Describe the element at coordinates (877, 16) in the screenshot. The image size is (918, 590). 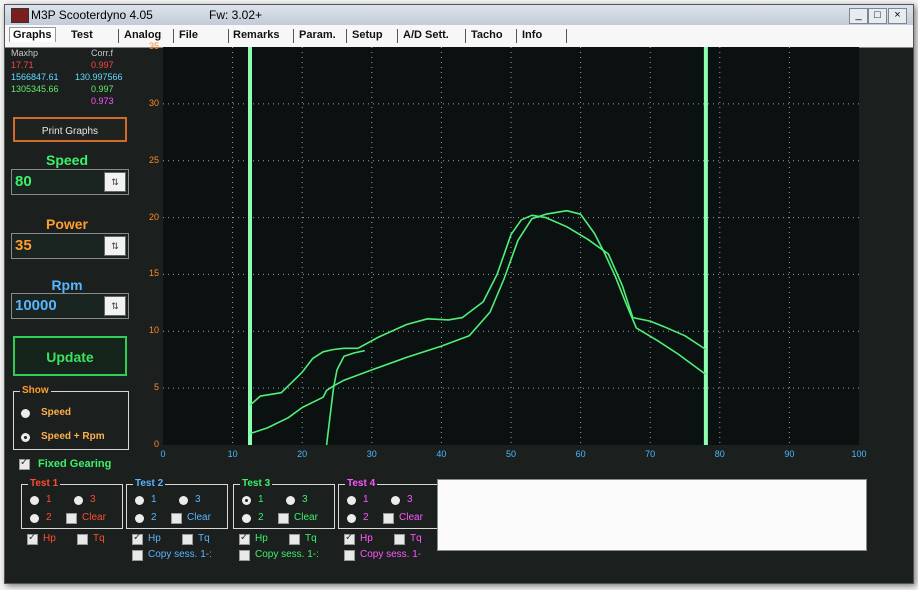
I see `maximize-button: □` at that location.